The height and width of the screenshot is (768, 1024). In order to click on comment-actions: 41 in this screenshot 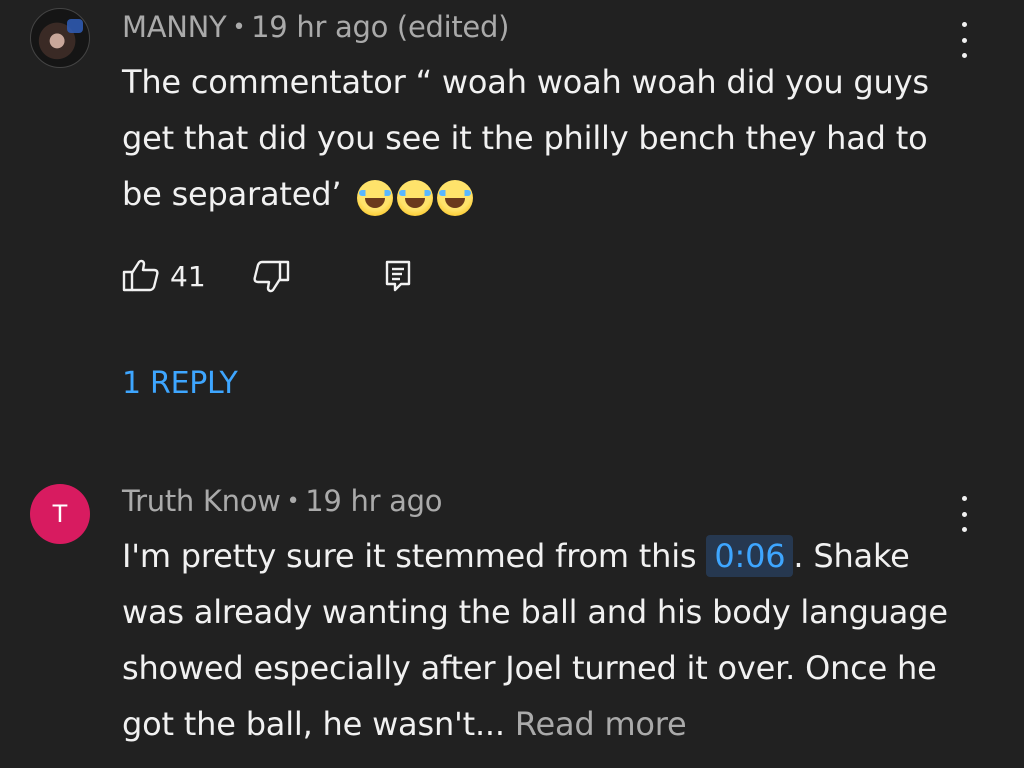, I will do `click(268, 276)`.